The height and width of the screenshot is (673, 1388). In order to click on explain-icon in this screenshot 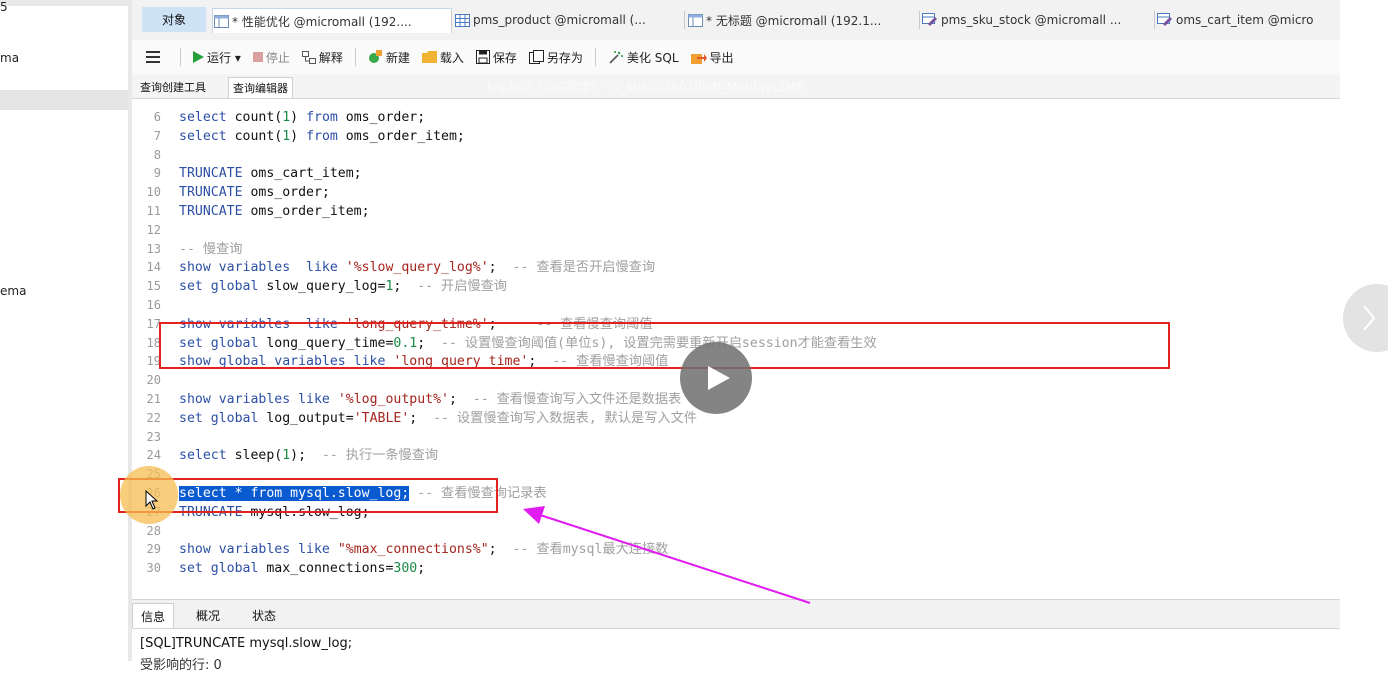, I will do `click(308, 57)`.